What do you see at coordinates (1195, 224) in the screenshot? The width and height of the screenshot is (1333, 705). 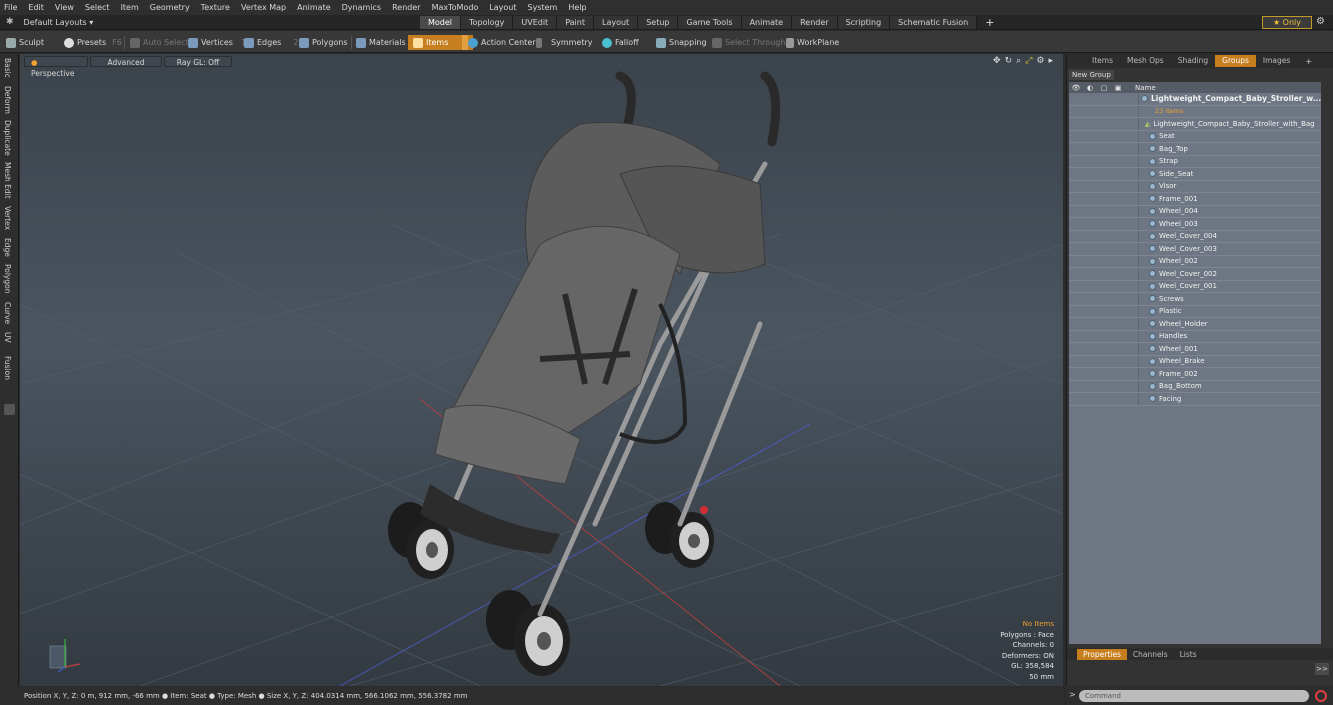 I see `list-item: Wheel_003` at bounding box center [1195, 224].